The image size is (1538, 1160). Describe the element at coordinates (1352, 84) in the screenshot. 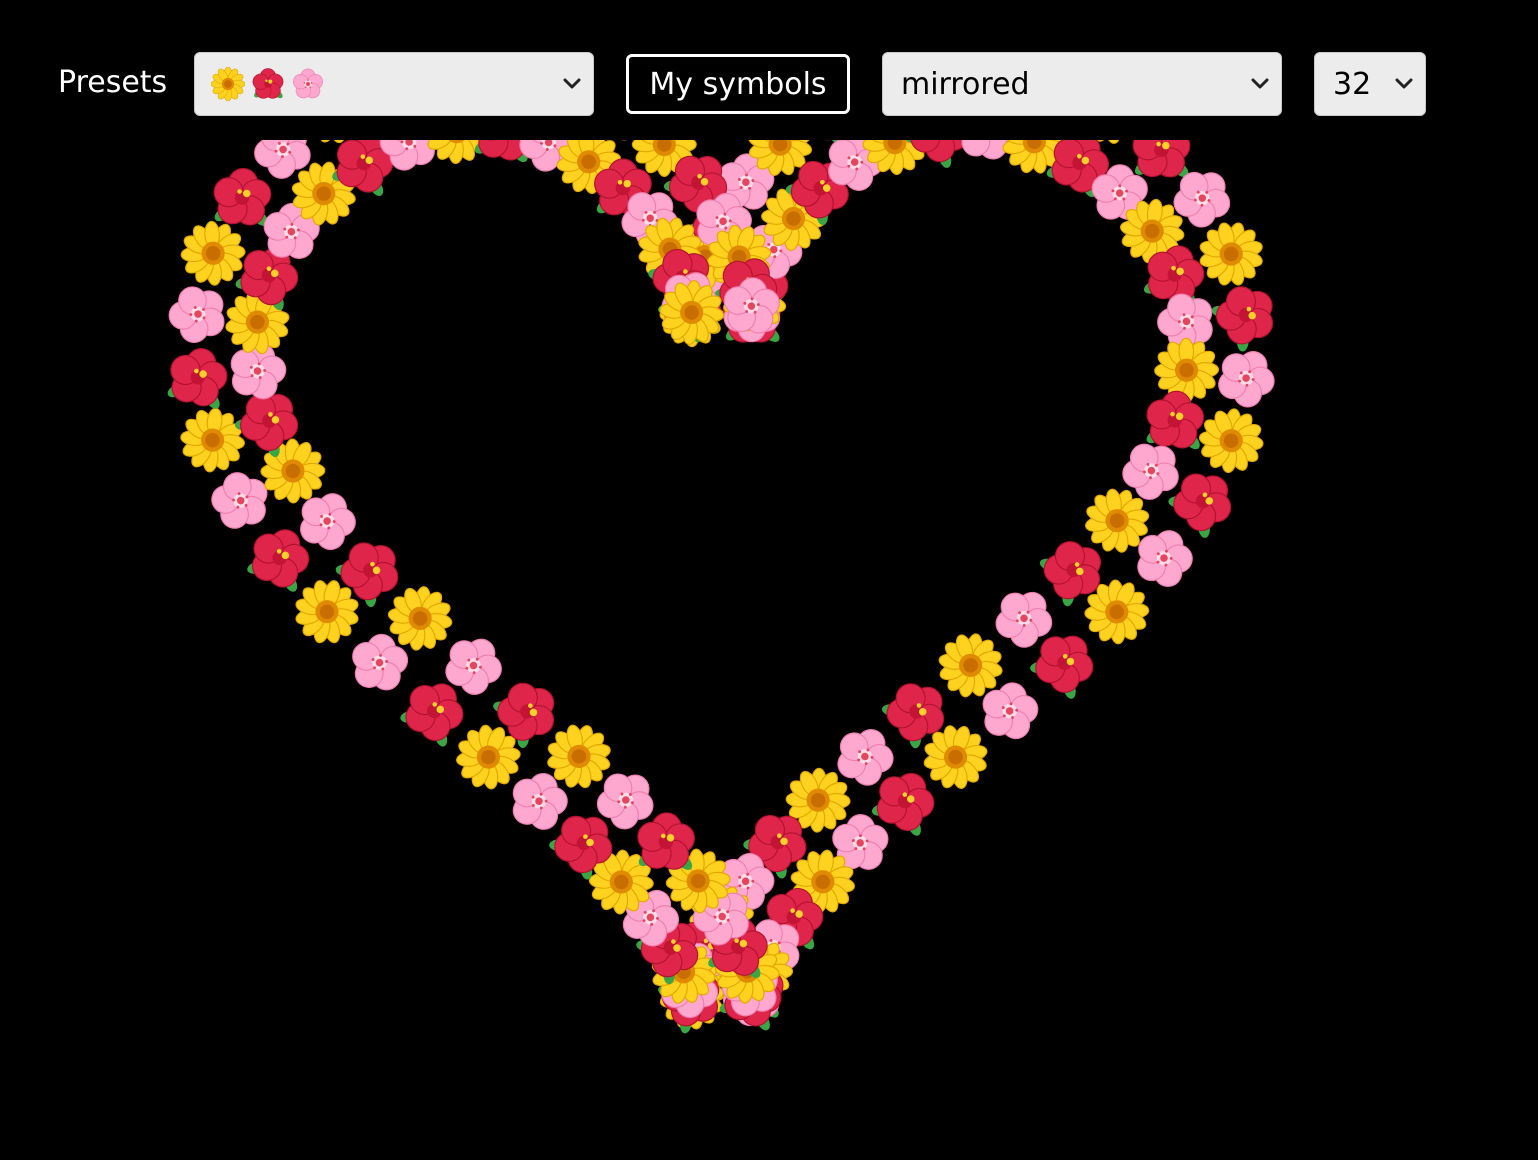

I see `count-select-value: 32` at that location.